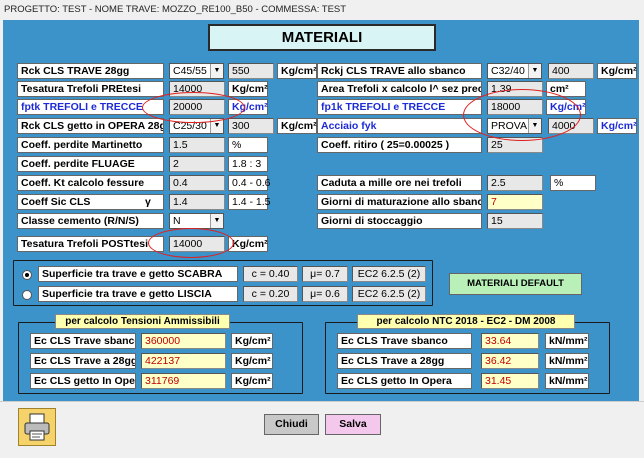 The height and width of the screenshot is (458, 644). What do you see at coordinates (138, 294) in the screenshot?
I see `surface-liscia-label: Superficie tra trave e getto LISCIA` at bounding box center [138, 294].